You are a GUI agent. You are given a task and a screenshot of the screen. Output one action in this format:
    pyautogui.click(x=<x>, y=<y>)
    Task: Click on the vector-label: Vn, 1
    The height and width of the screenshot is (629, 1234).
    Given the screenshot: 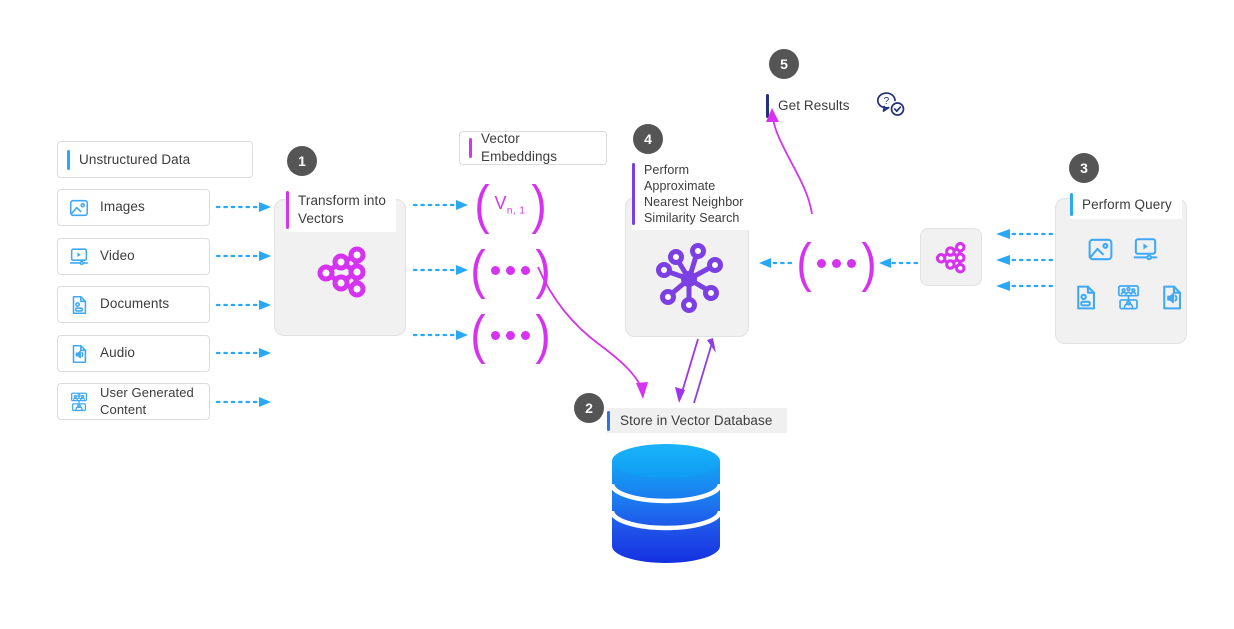 What is the action you would take?
    pyautogui.click(x=510, y=205)
    